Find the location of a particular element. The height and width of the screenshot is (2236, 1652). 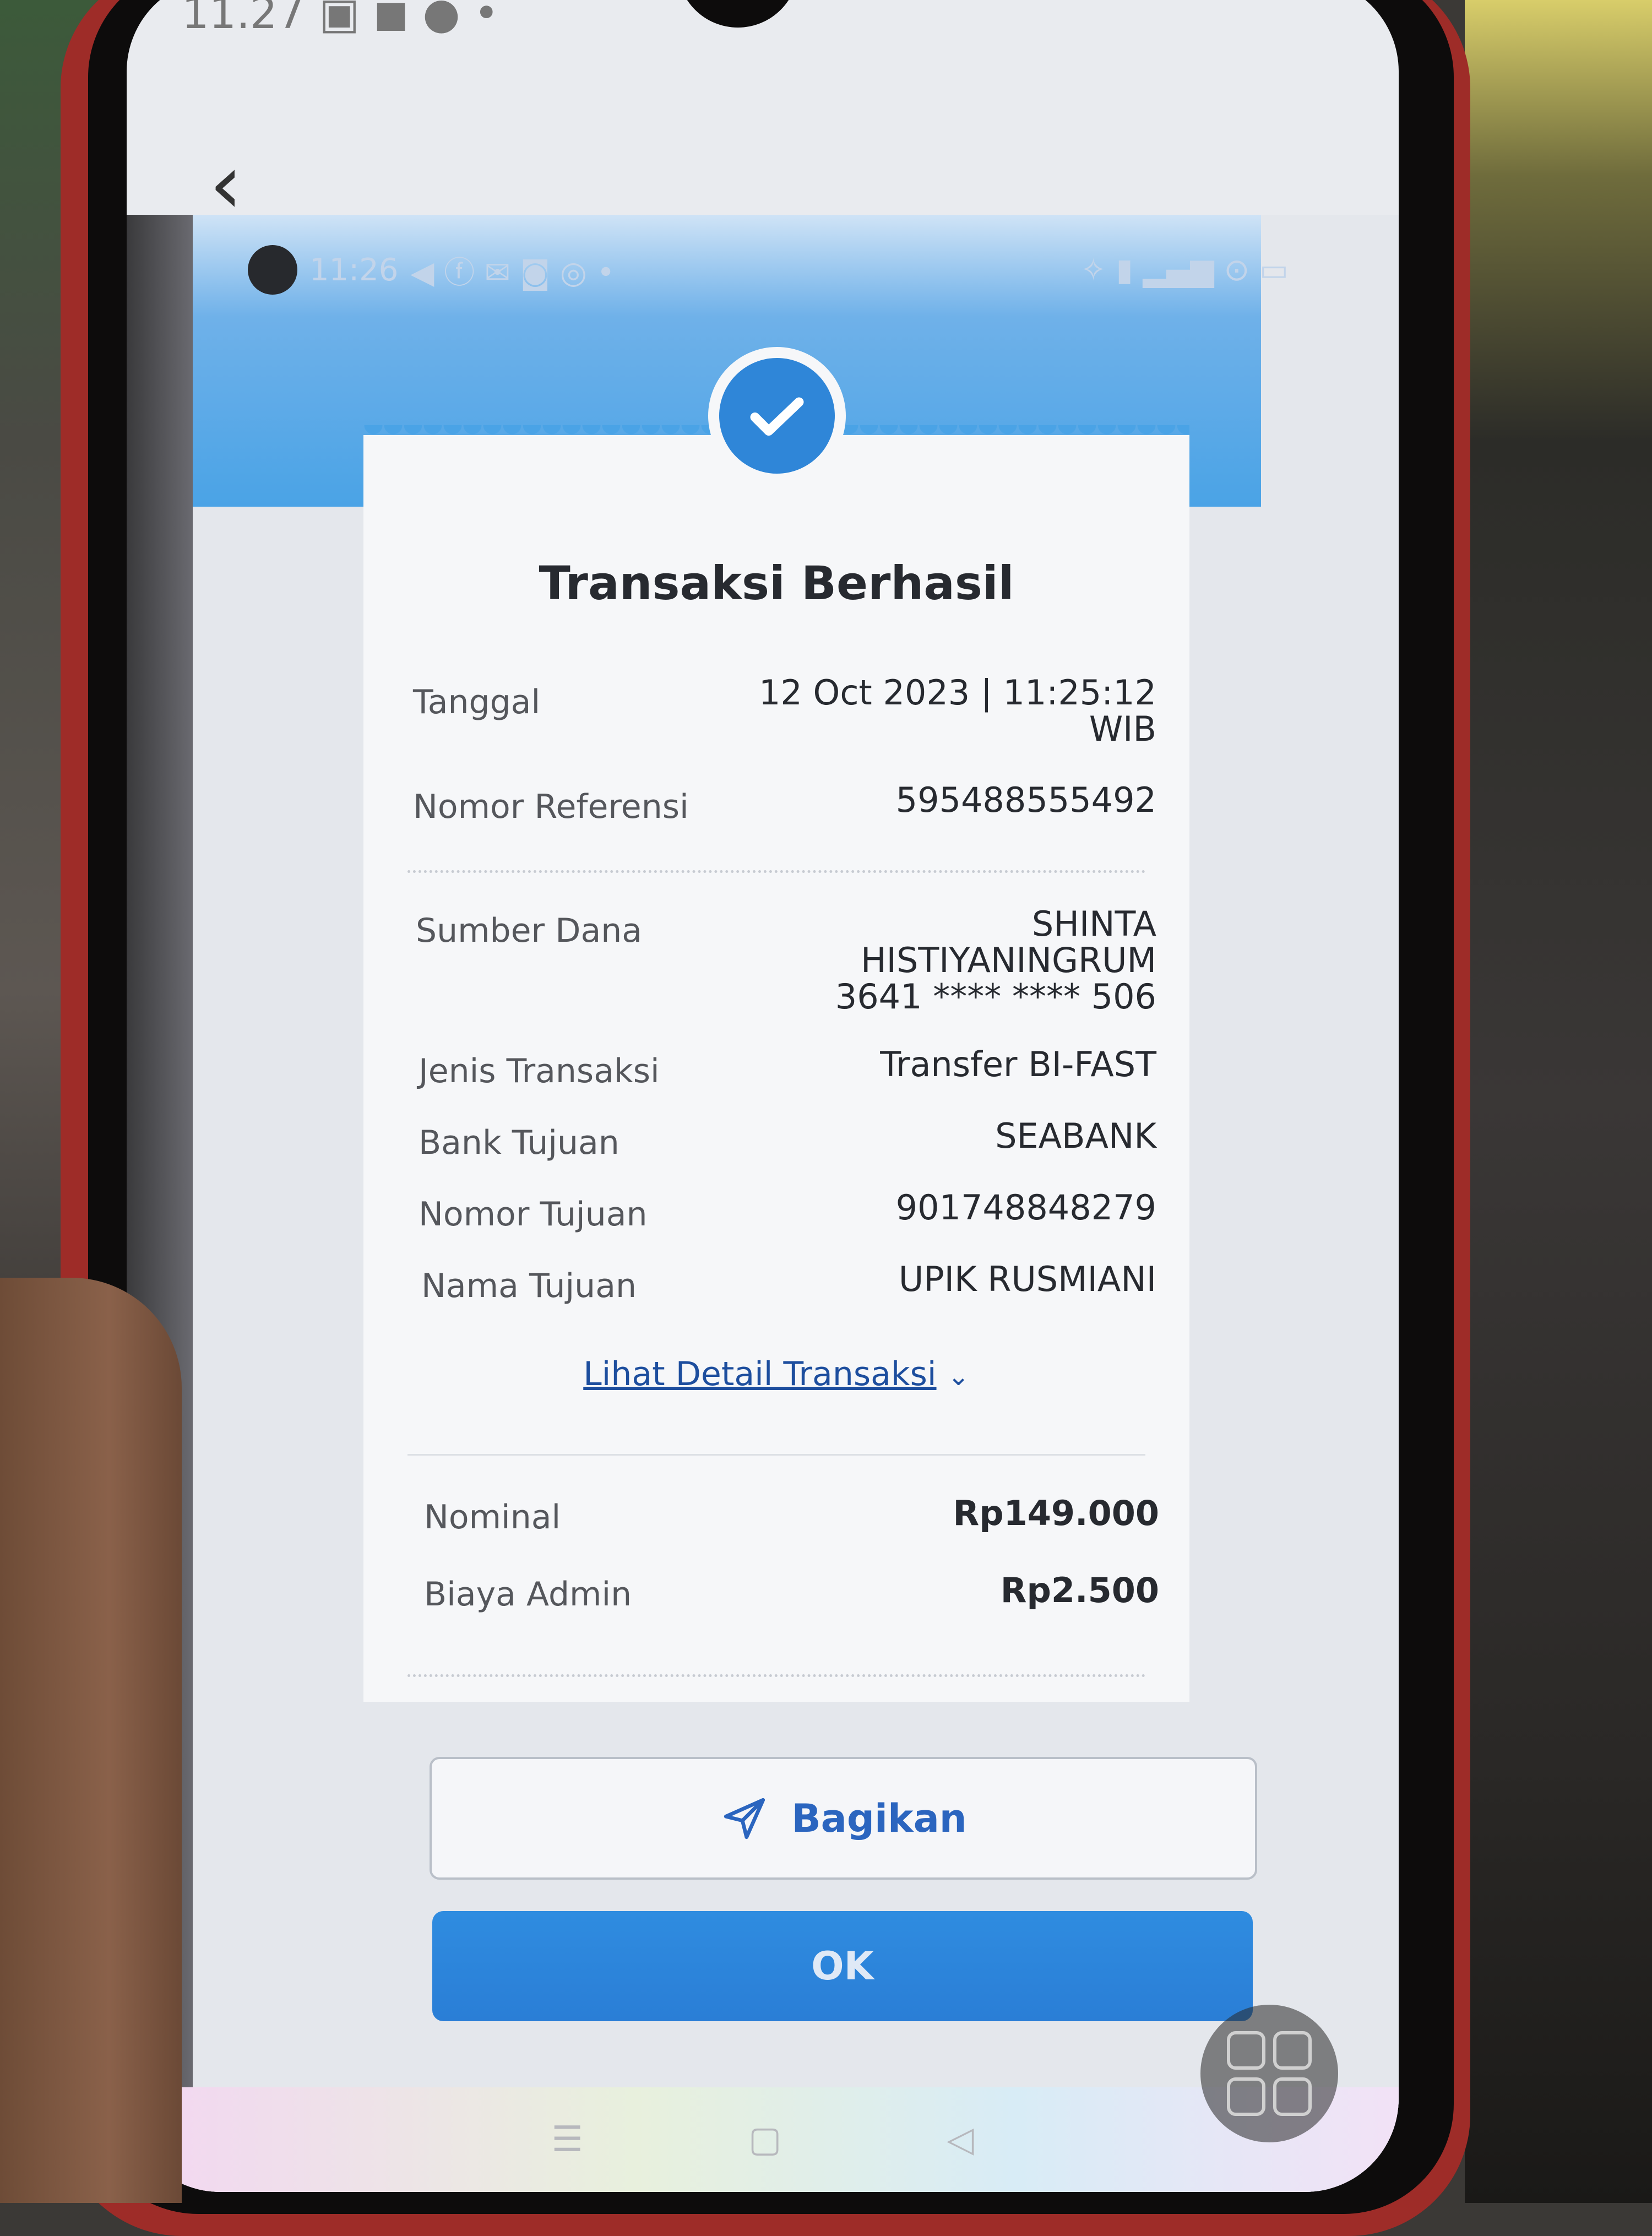

camera-dot is located at coordinates (272, 270).